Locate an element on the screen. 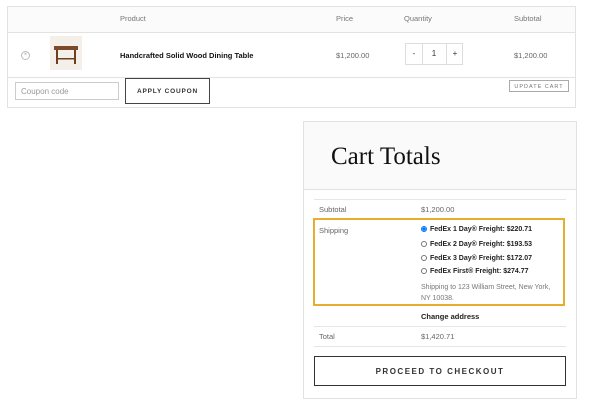  cart-totals-header: Cart Totals is located at coordinates (440, 156).